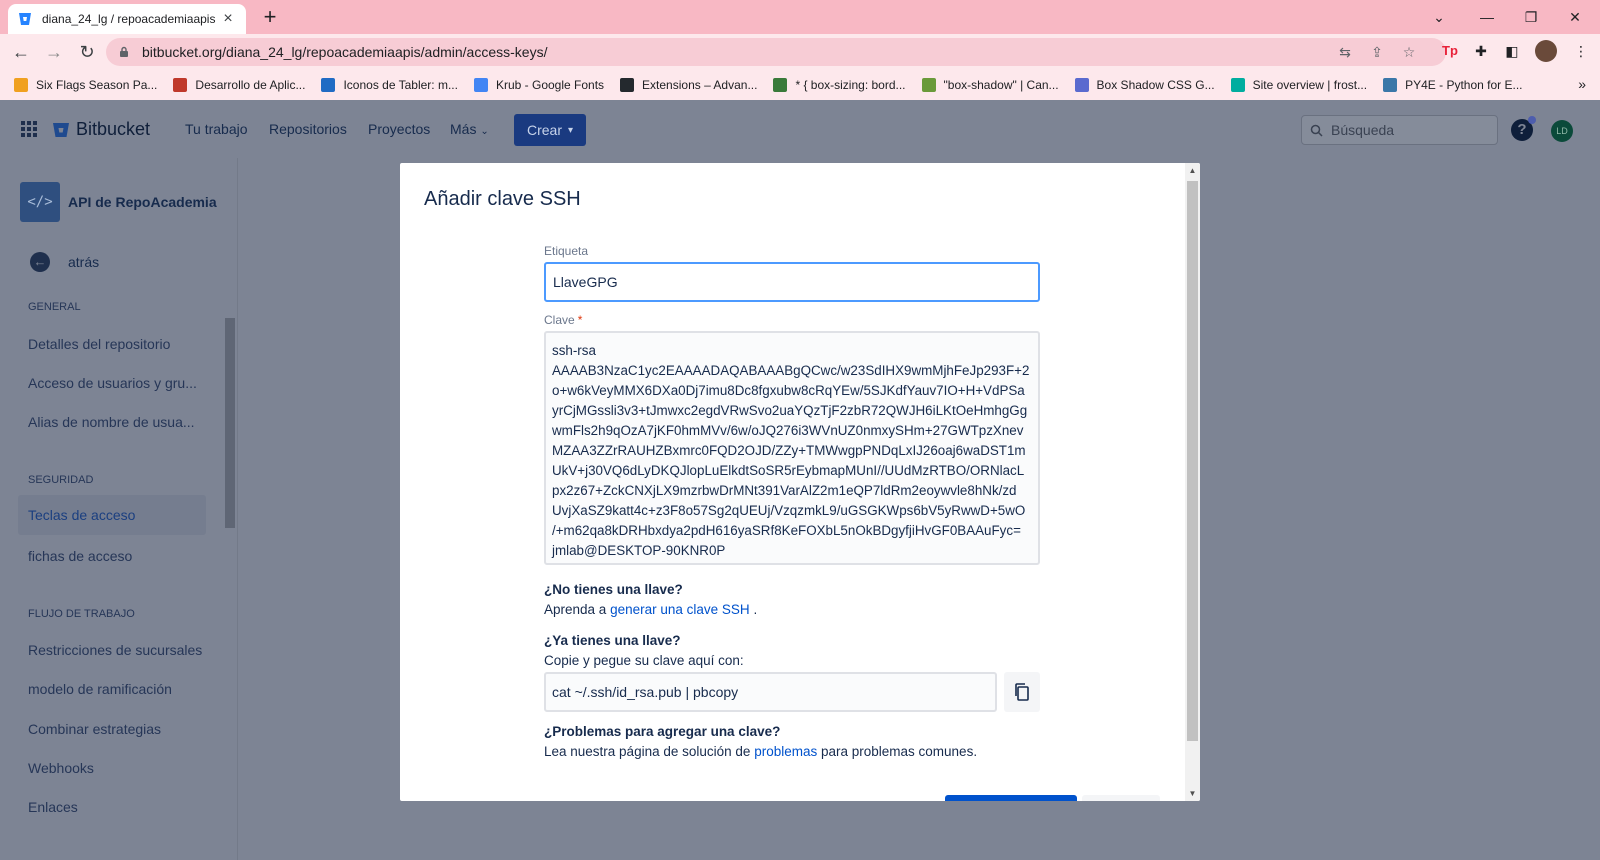 This screenshot has width=1600, height=860. What do you see at coordinates (1481, 51) in the screenshot?
I see `extensions-puzzle-icon: ✚` at bounding box center [1481, 51].